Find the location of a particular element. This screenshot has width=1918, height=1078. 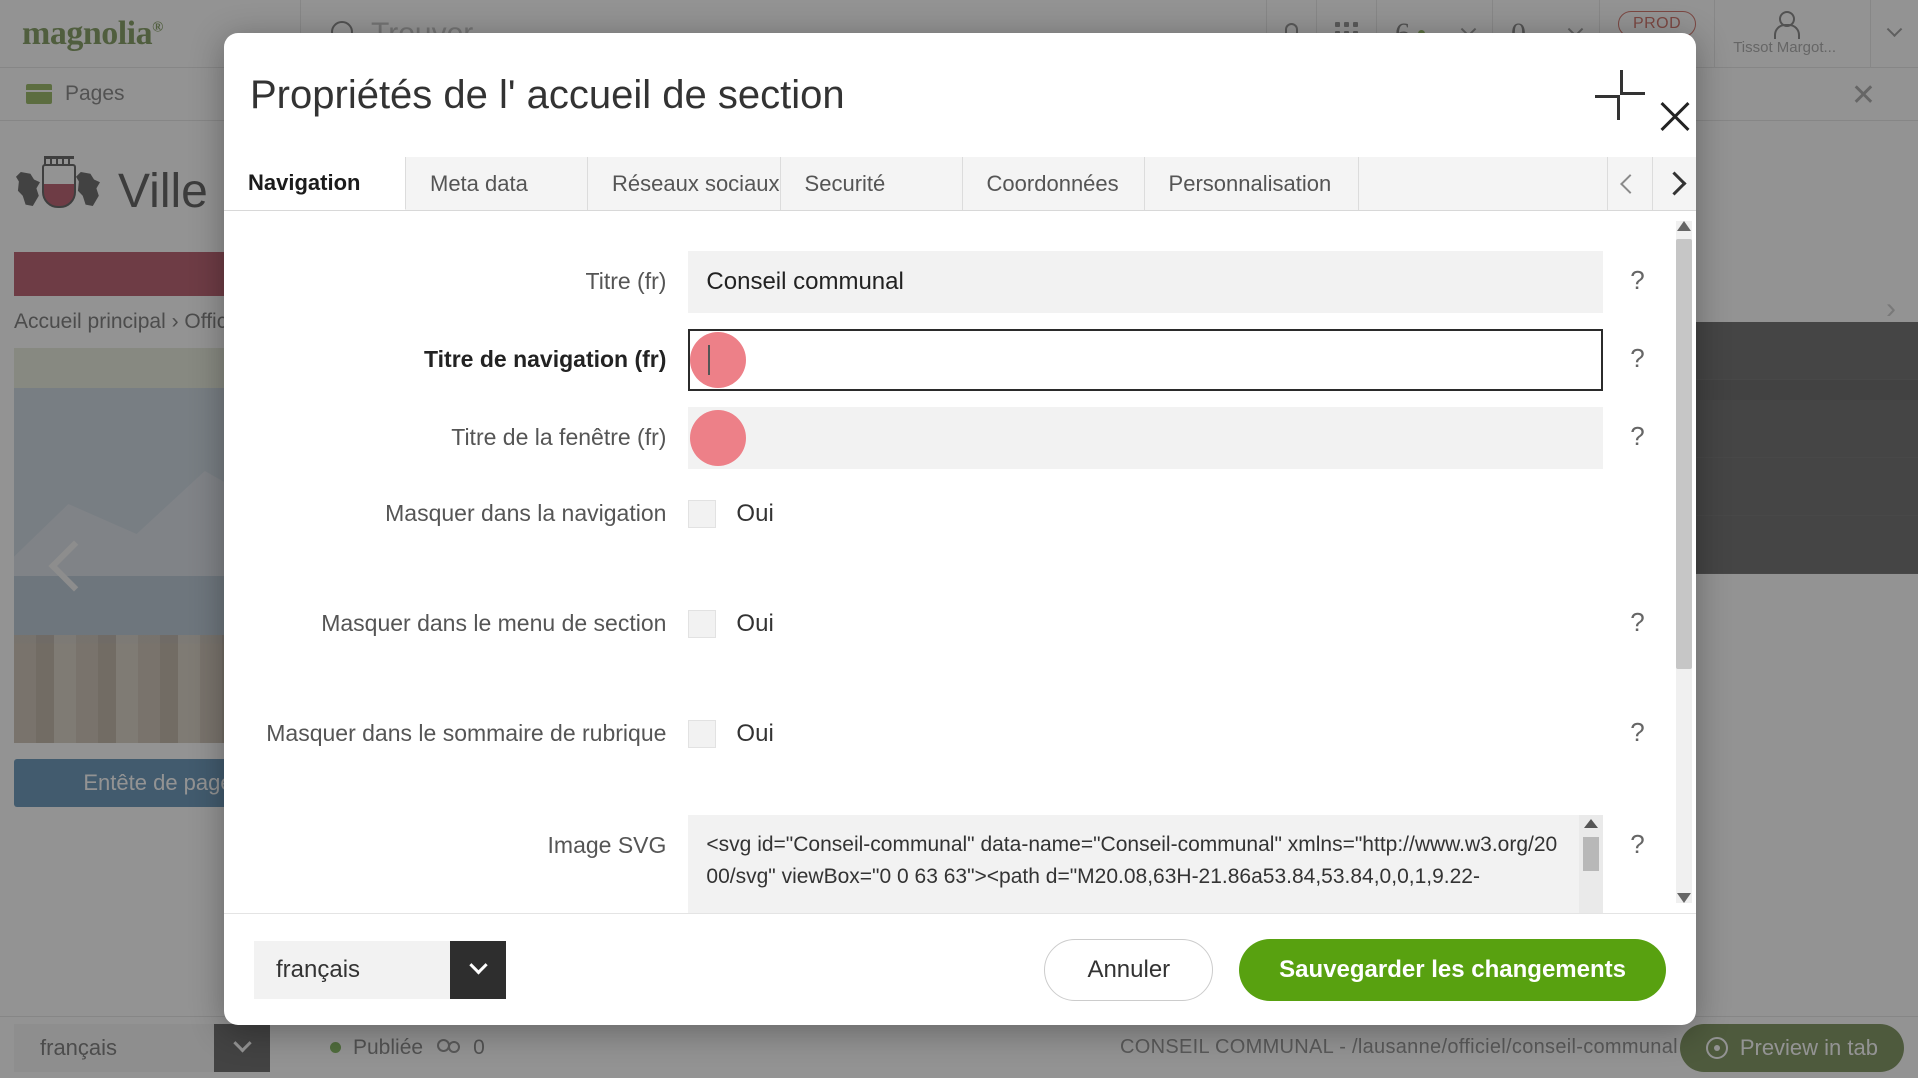

tabs-scroll-left-button is located at coordinates (1630, 183).